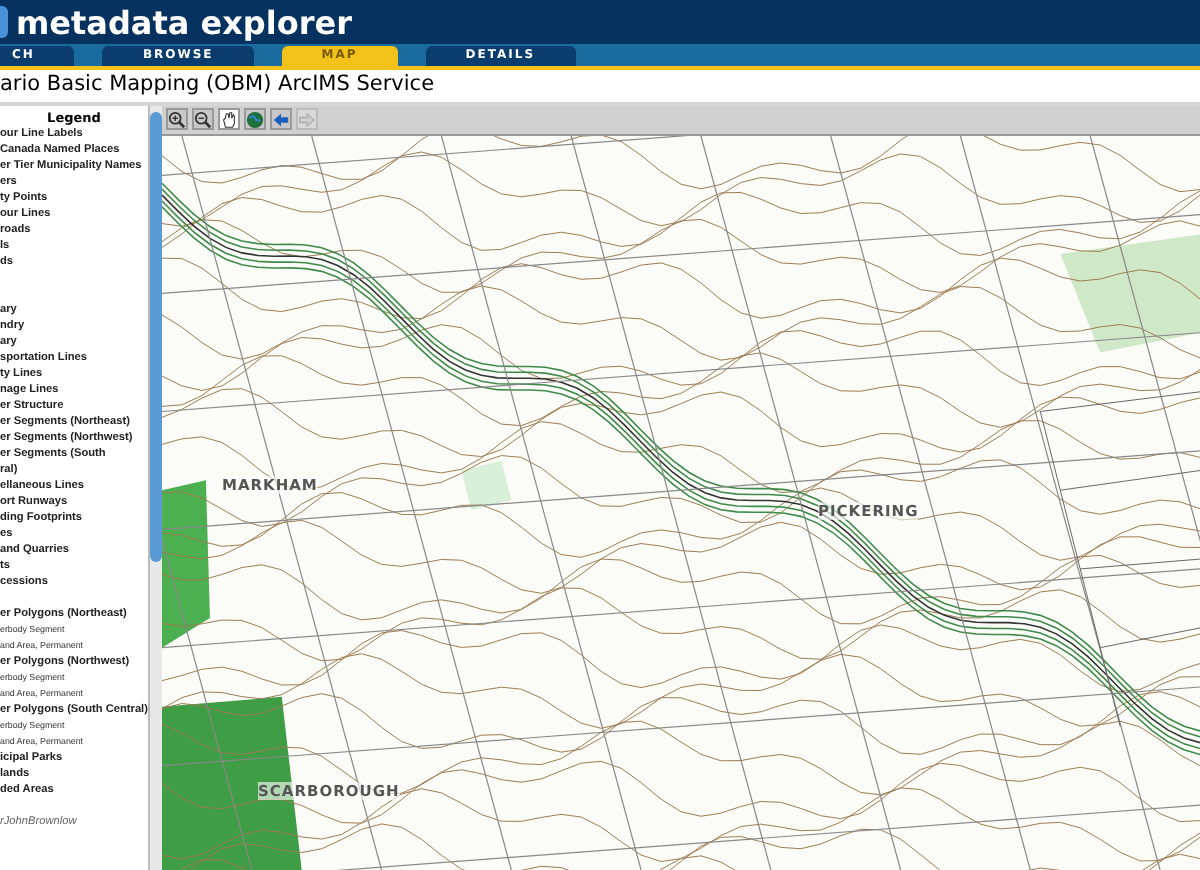  I want to click on app-title: metadata explorer, so click(184, 22).